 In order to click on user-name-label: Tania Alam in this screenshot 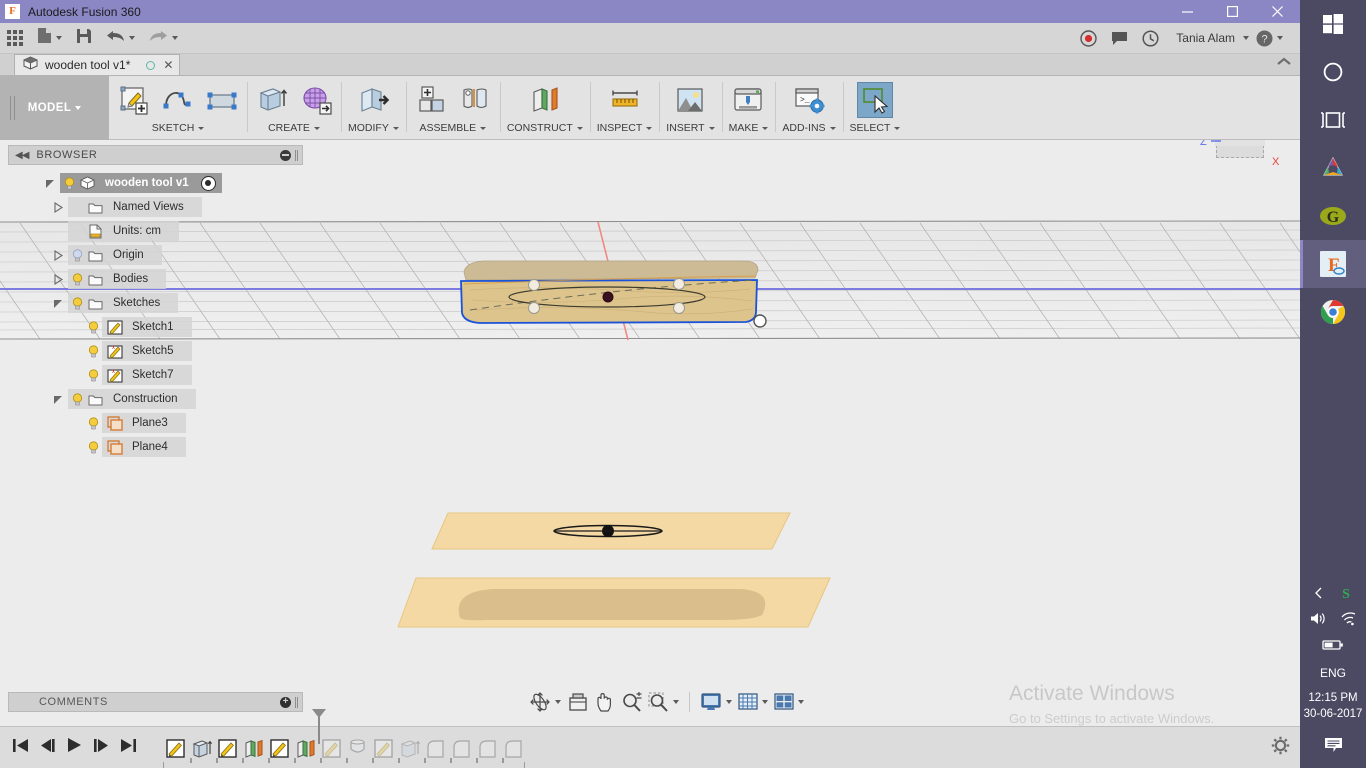, I will do `click(1205, 38)`.